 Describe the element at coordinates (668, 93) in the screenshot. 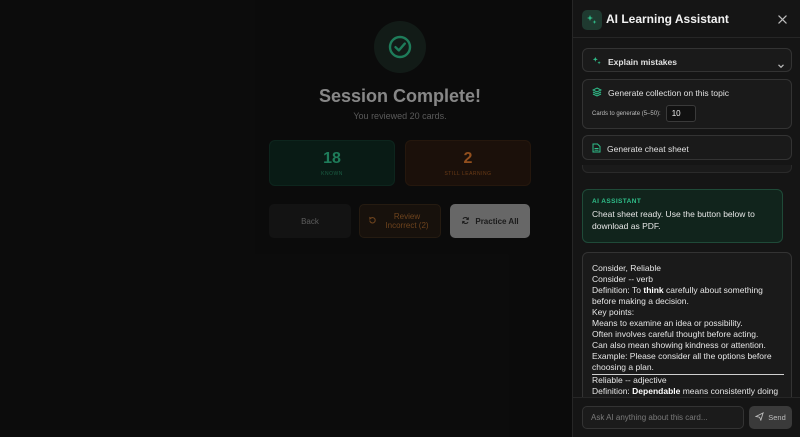

I see `generate-collection-label: Generate collection on this topic` at that location.